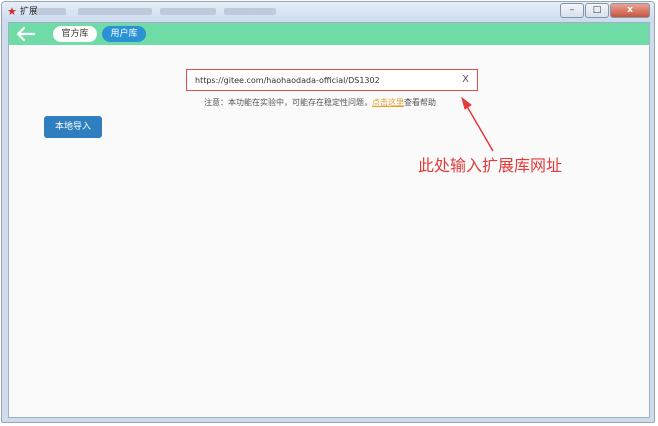  I want to click on maximize-button: □, so click(597, 10).